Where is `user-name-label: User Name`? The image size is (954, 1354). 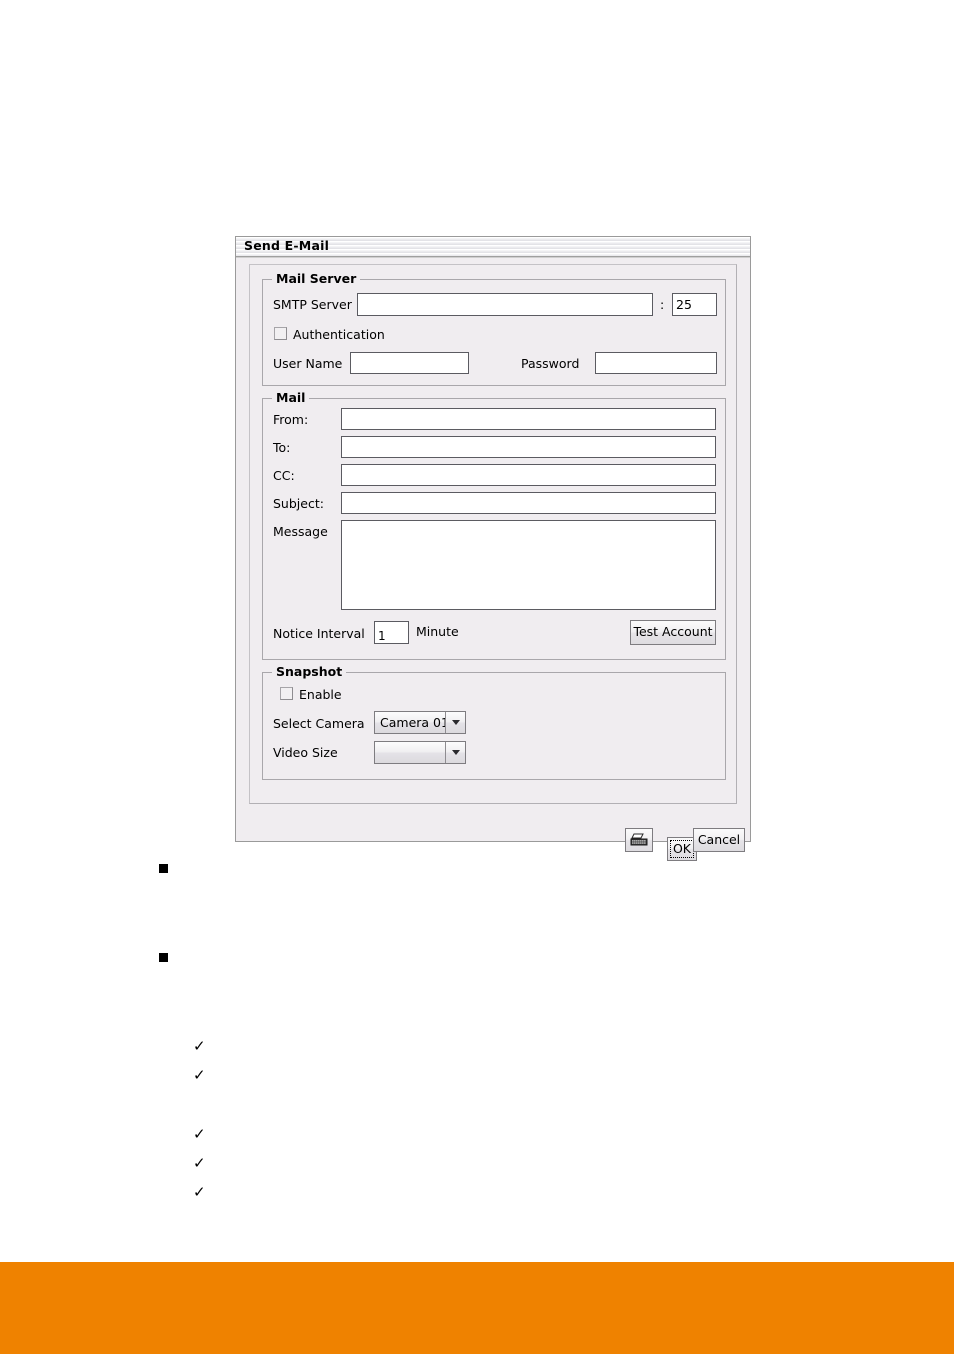
user-name-label: User Name is located at coordinates (308, 363).